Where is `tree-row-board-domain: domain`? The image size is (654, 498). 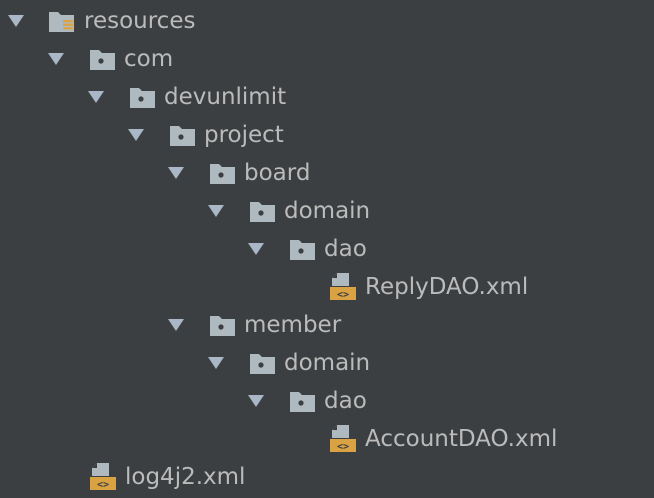
tree-row-board-domain: domain is located at coordinates (327, 211).